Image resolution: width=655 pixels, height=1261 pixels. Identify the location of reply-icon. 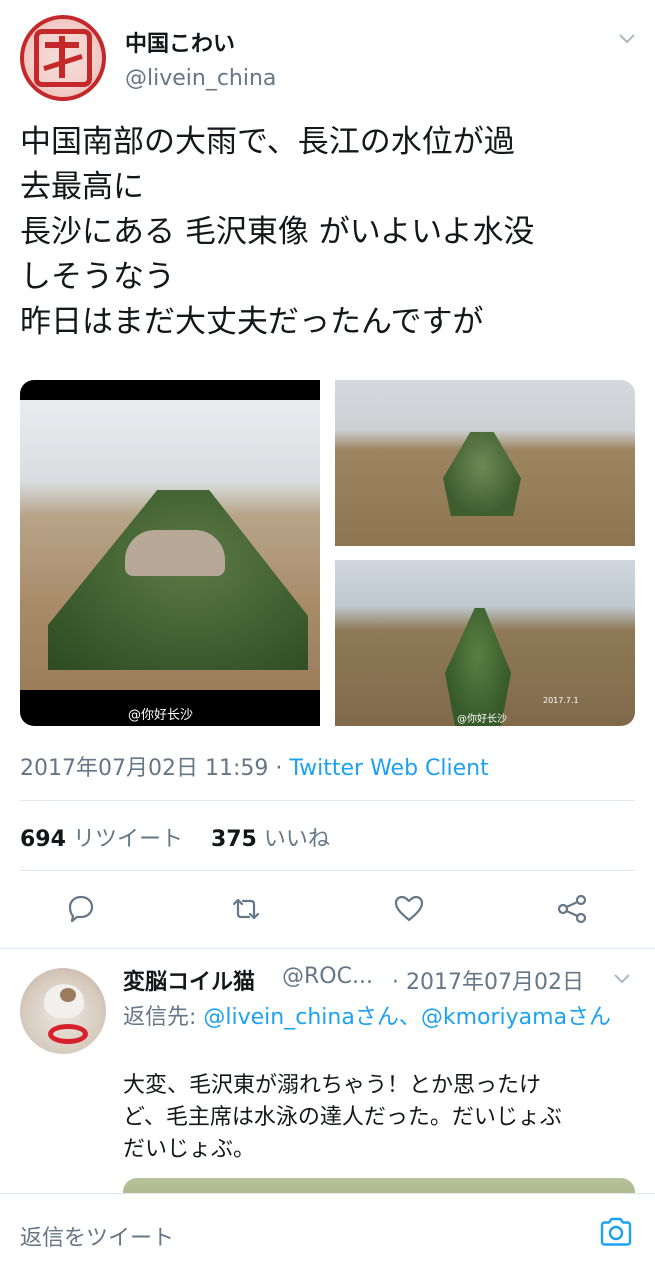
(81, 909).